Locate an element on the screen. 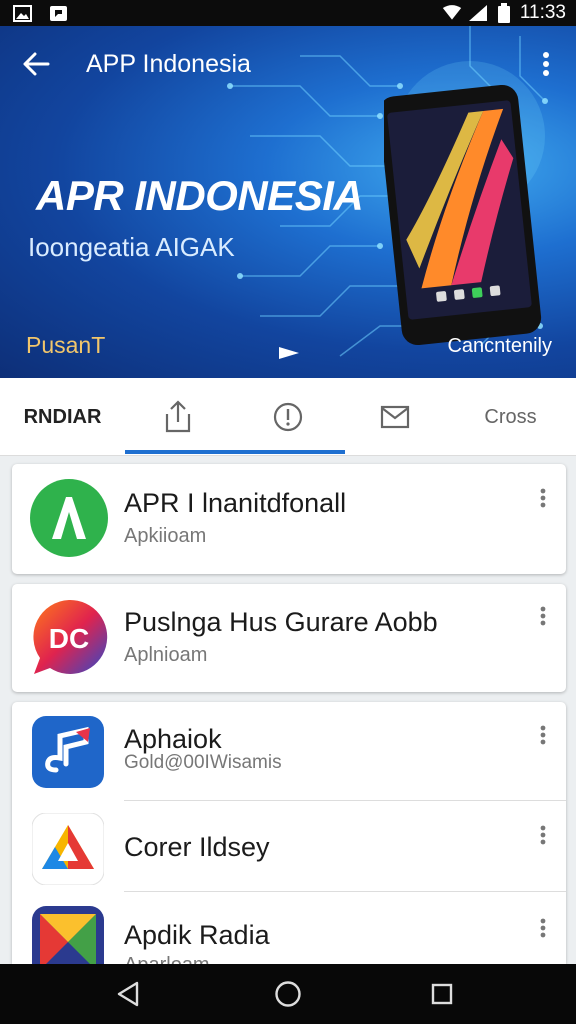 Image resolution: width=576 pixels, height=1024 pixels. info-icon is located at coordinates (287, 417).